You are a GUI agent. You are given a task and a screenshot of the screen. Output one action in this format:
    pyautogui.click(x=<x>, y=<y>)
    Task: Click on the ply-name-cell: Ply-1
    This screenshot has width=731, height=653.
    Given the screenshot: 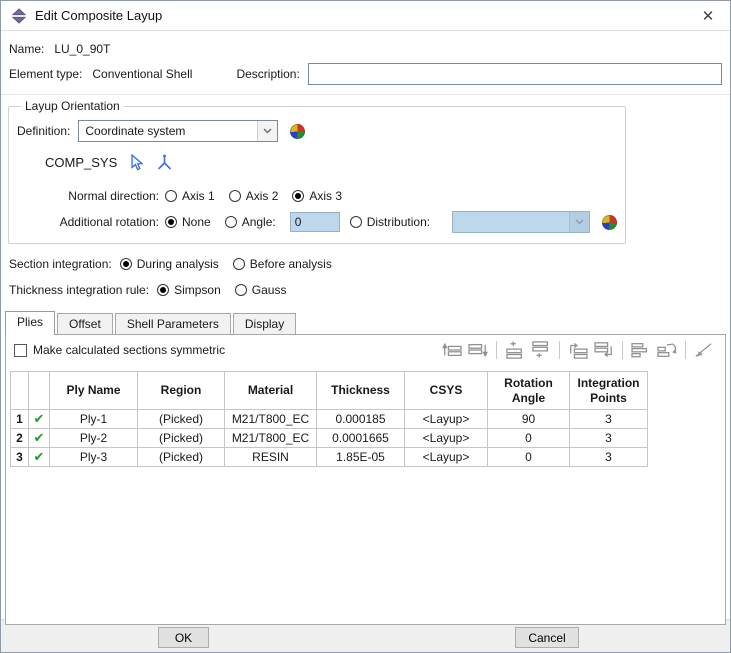 What is the action you would take?
    pyautogui.click(x=93, y=419)
    